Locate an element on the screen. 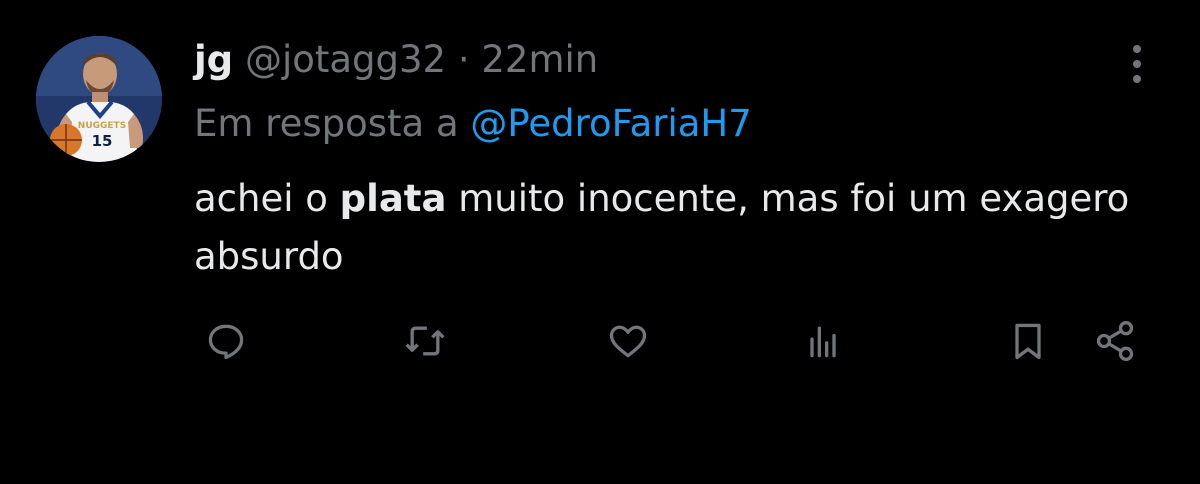 The image size is (1200, 484). tweet-text-start: achei o is located at coordinates (267, 198).